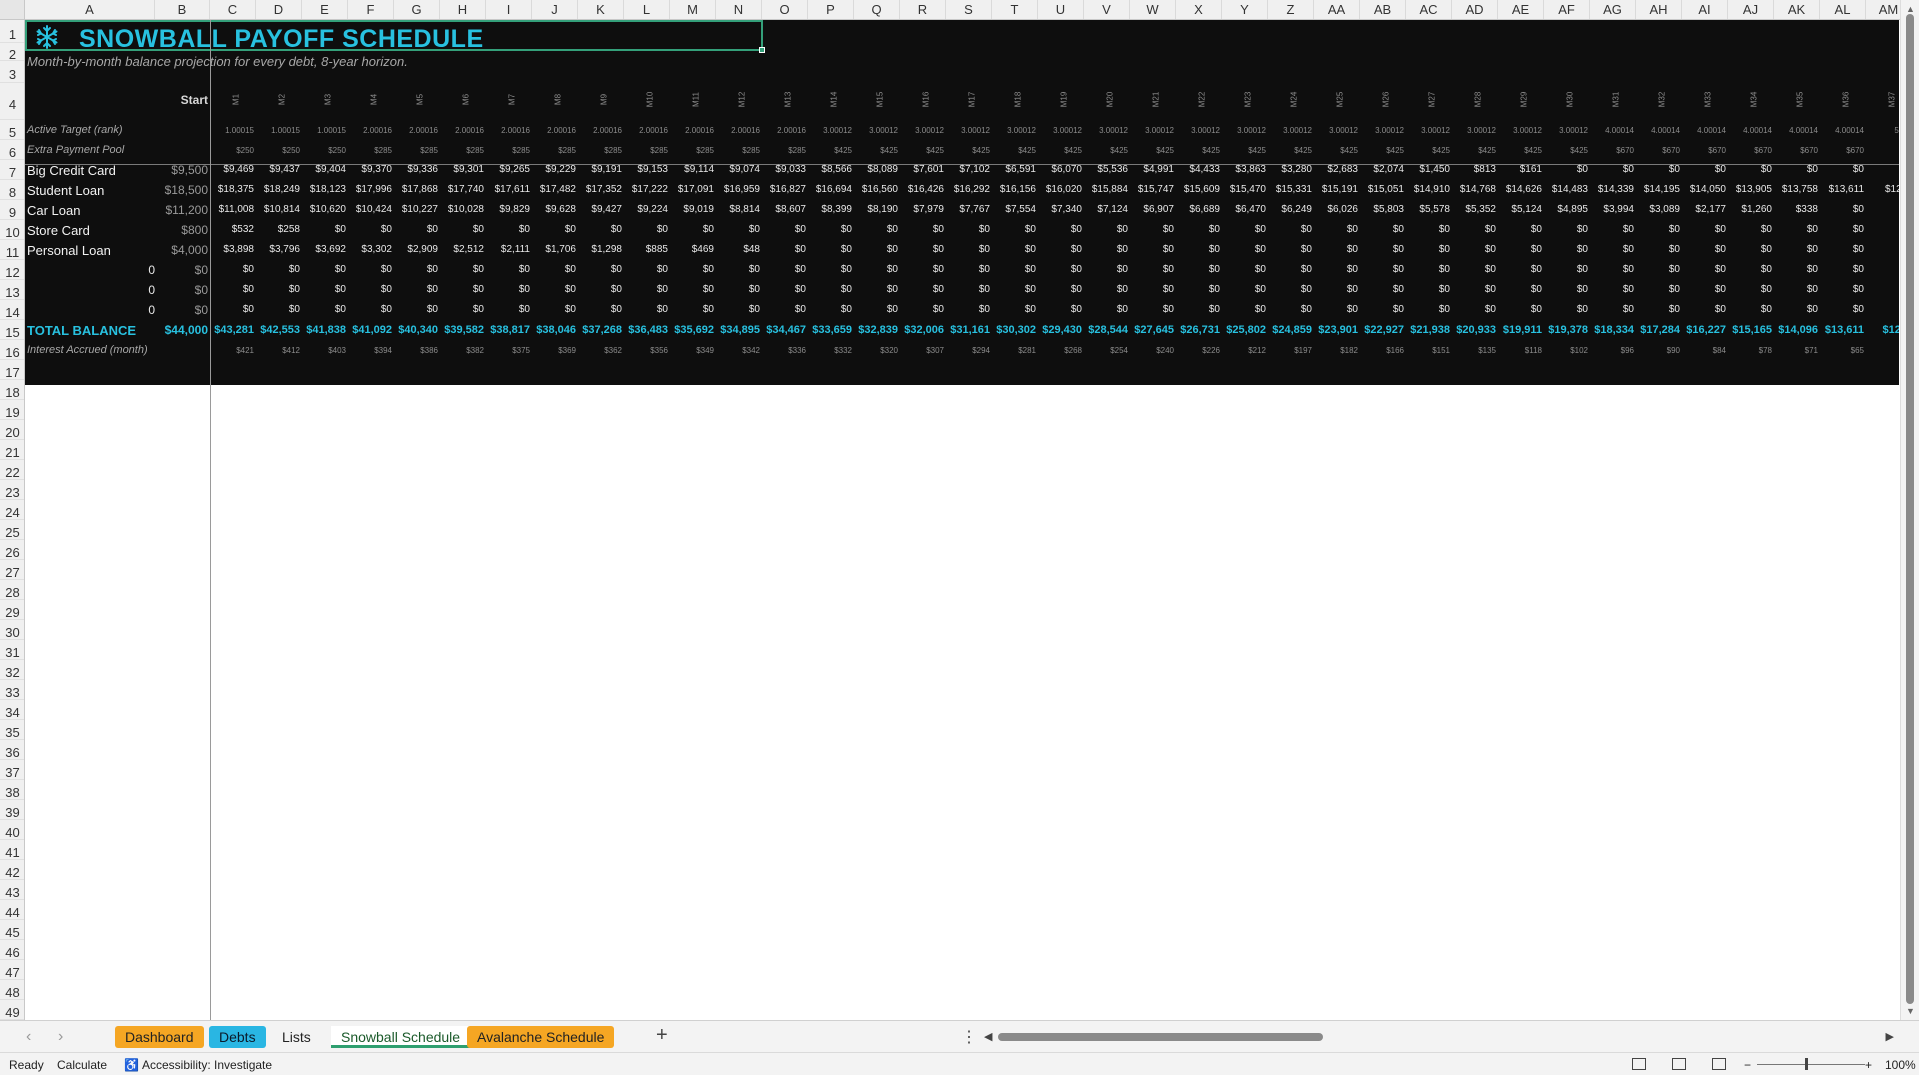 This screenshot has height=1075, width=1919. I want to click on vertical-scroll-thumb, so click(1910, 509).